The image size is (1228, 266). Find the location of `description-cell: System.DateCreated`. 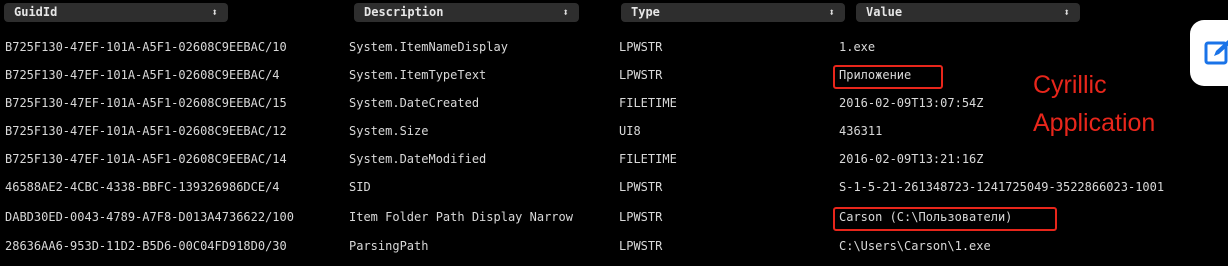

description-cell: System.DateCreated is located at coordinates (414, 103).